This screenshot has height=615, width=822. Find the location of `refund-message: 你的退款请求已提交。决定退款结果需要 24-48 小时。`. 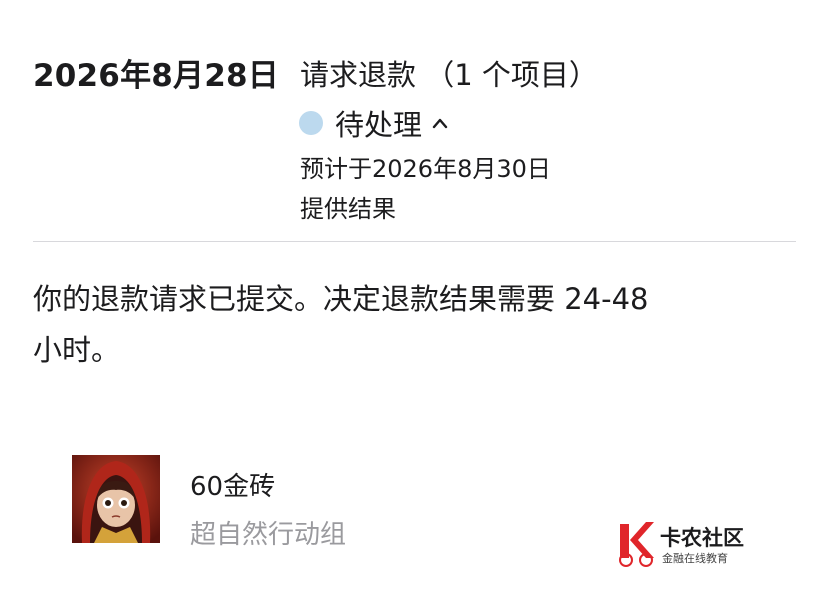

refund-message: 你的退款请求已提交。决定退款结果需要 24-48 小时。 is located at coordinates (403, 325).